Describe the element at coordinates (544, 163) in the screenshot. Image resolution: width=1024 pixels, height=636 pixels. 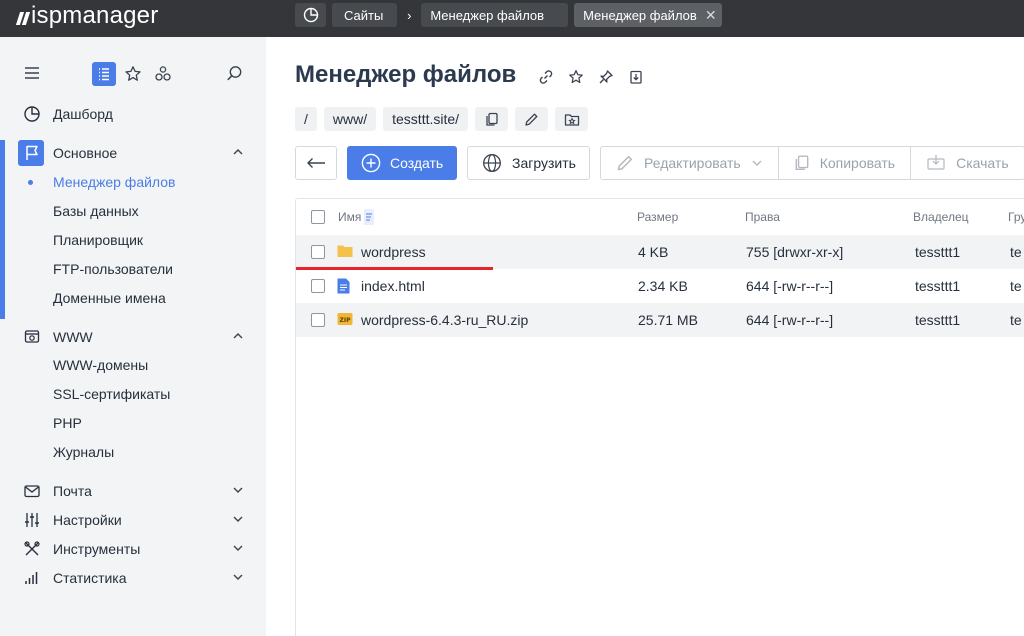
I see `upload-button-label: Загрузить` at that location.